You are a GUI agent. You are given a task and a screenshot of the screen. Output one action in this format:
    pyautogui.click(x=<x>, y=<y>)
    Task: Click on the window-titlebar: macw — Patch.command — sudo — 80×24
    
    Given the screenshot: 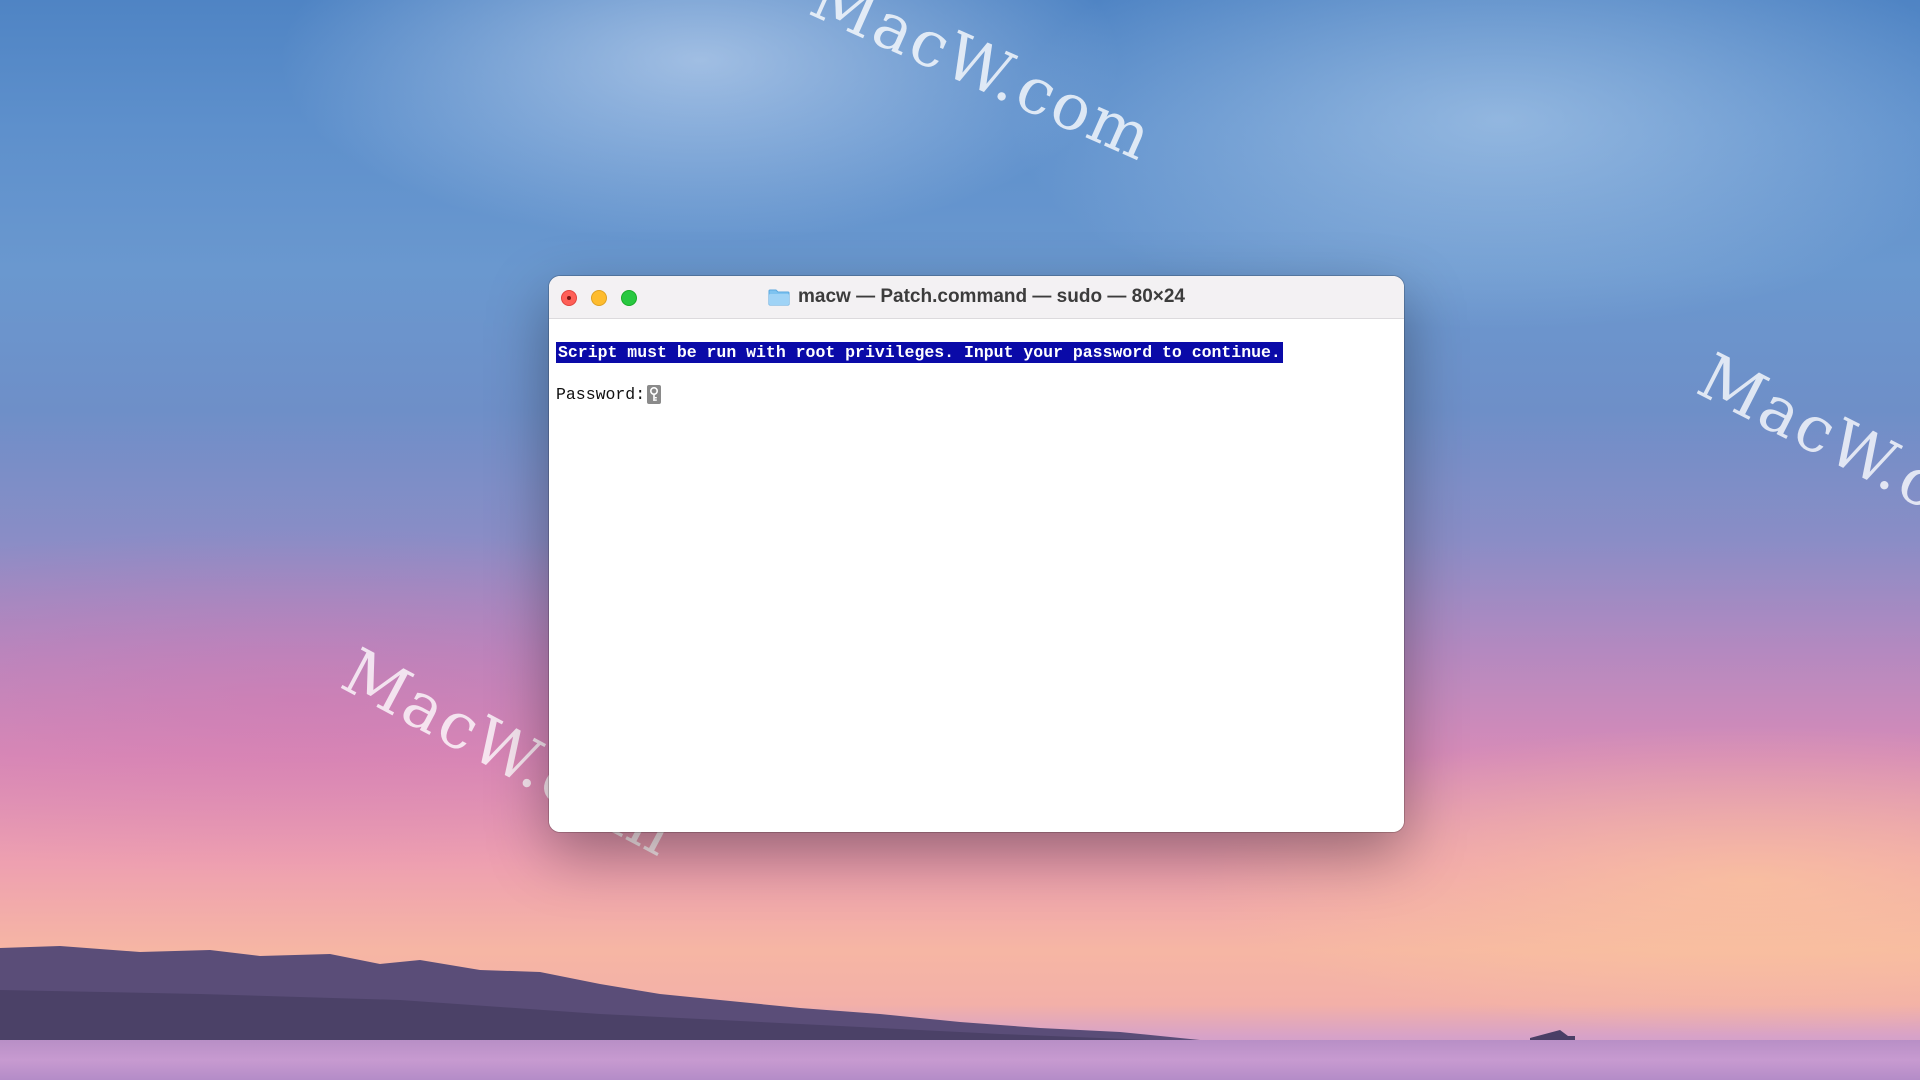 What is the action you would take?
    pyautogui.click(x=976, y=297)
    